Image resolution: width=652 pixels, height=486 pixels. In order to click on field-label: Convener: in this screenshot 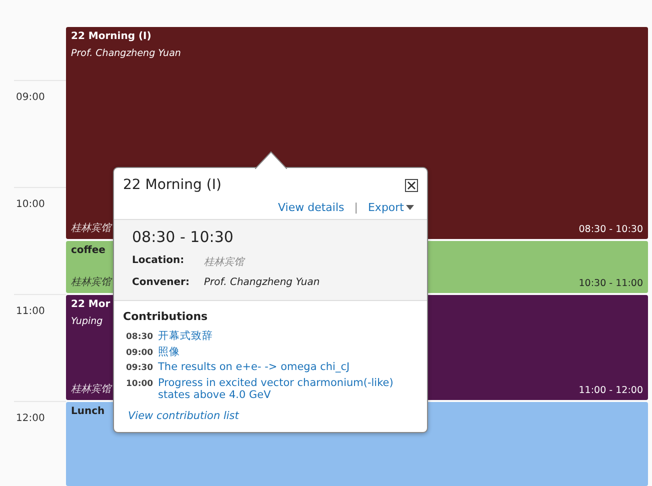, I will do `click(161, 282)`.